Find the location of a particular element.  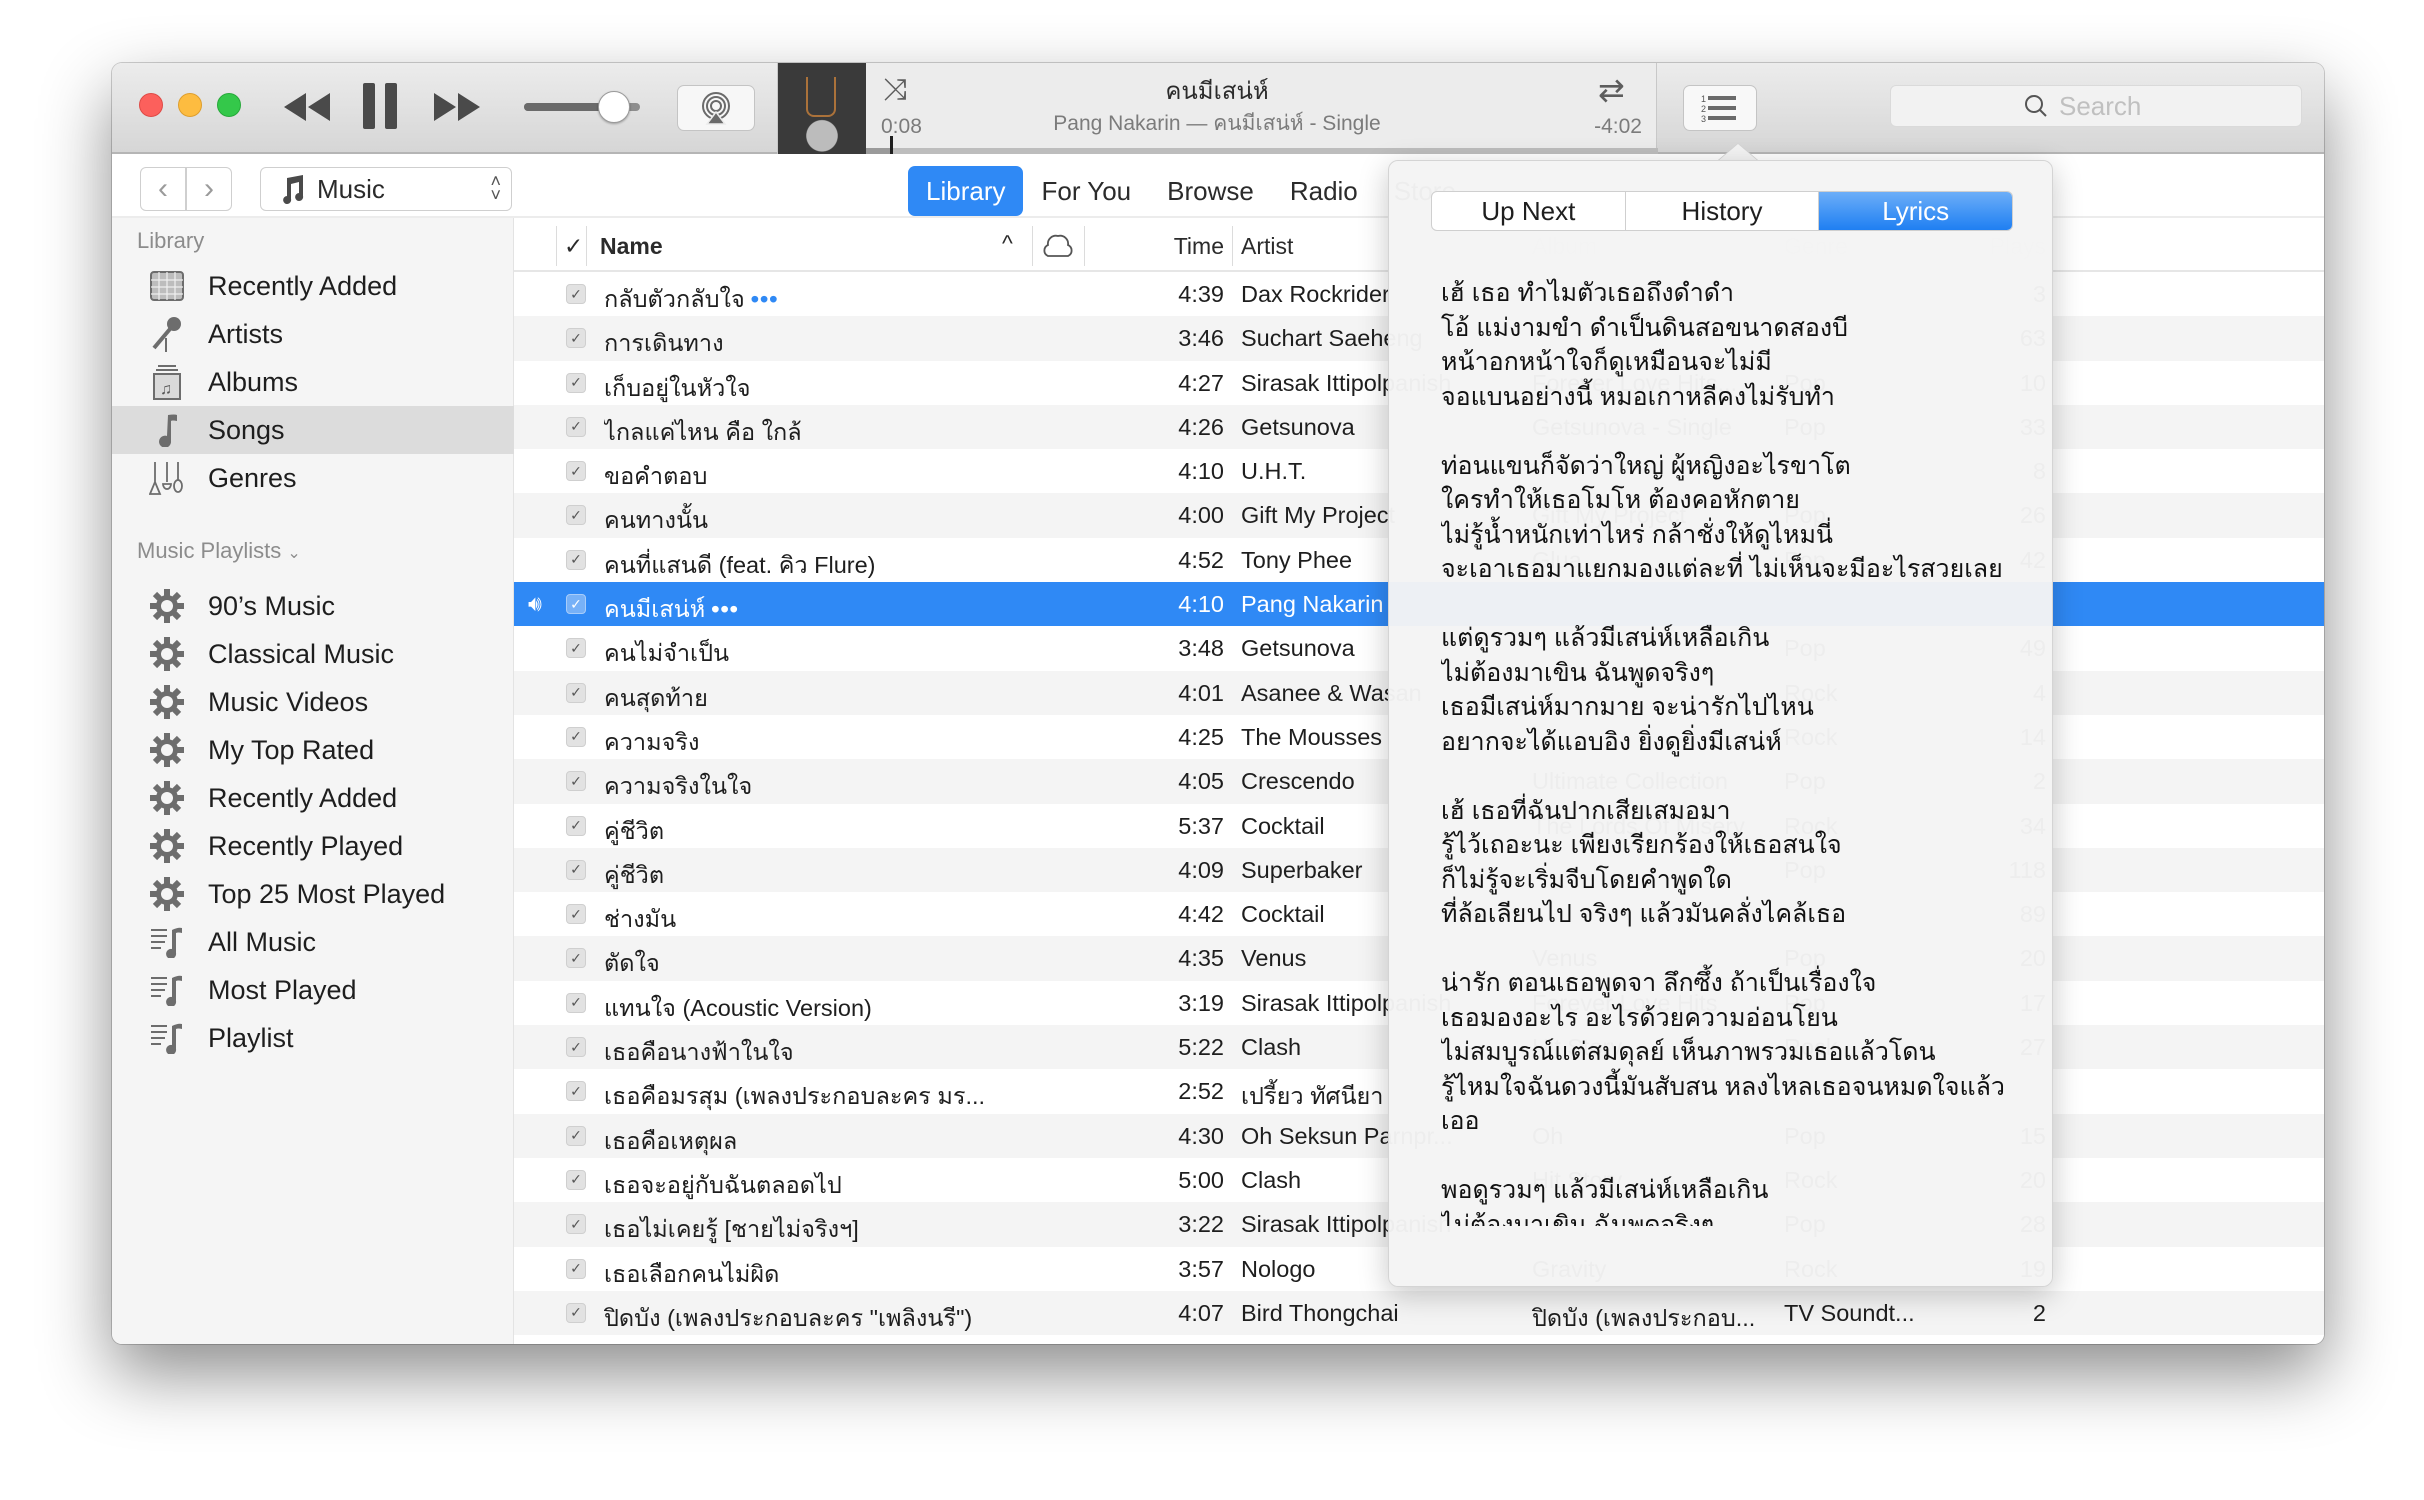

tab-browse: Browse is located at coordinates (1210, 191).